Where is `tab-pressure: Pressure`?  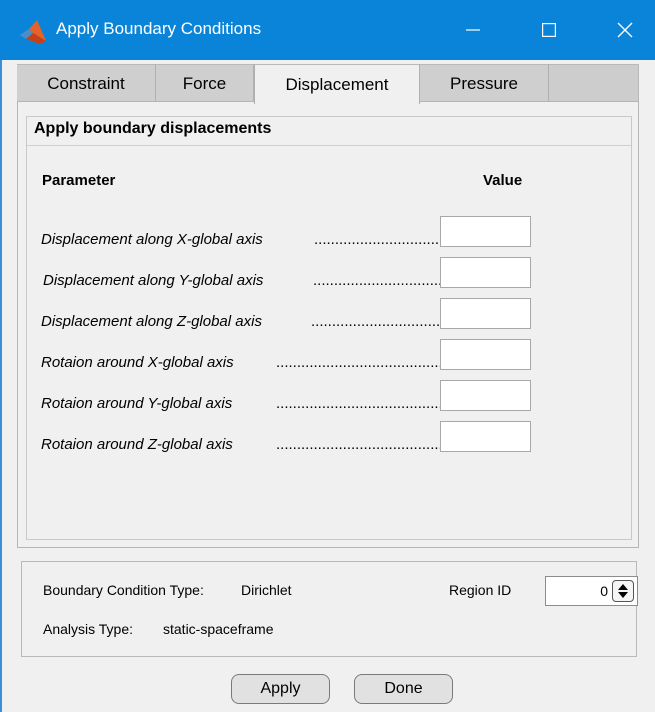
tab-pressure: Pressure is located at coordinates (484, 83).